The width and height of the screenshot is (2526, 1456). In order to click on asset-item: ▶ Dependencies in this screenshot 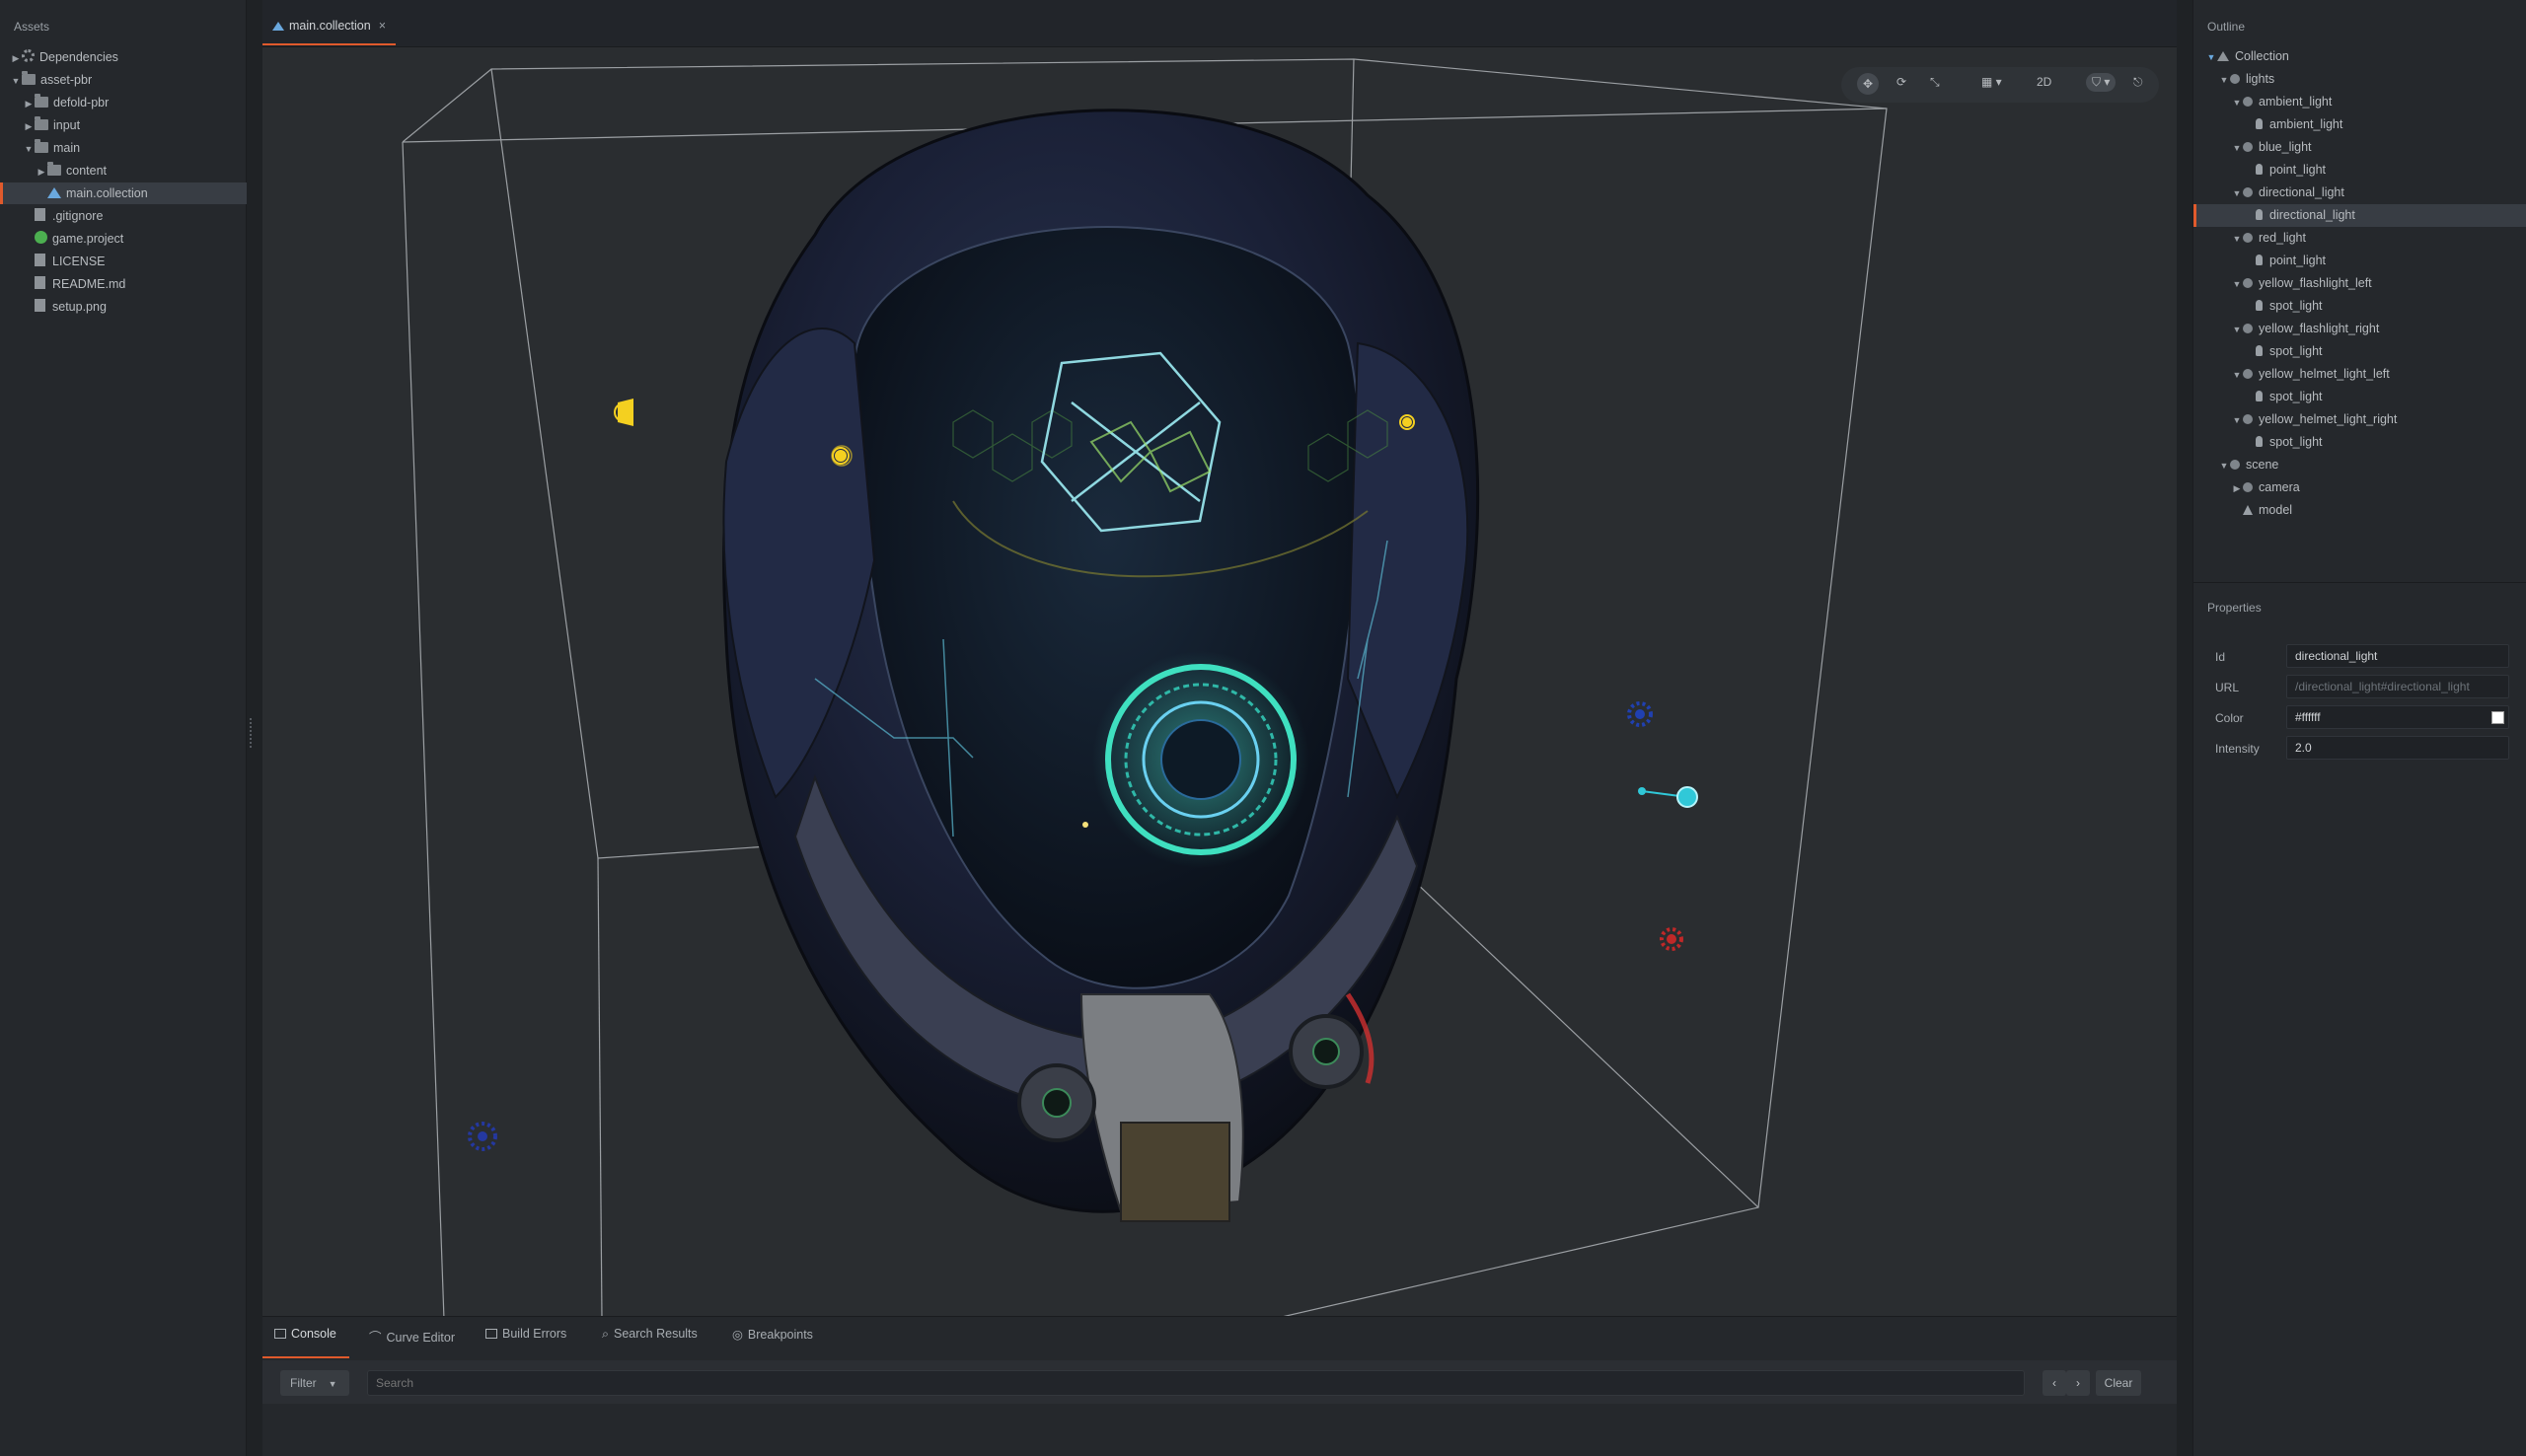, I will do `click(123, 57)`.